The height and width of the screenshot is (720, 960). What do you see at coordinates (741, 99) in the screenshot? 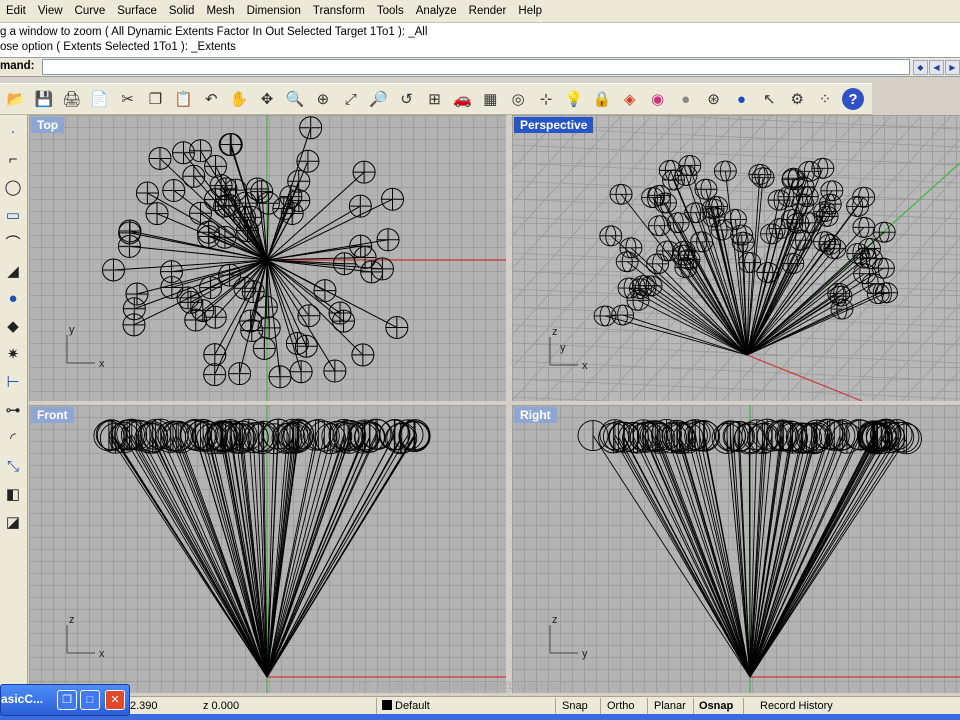
I see `blue-sphere-icon: ●` at bounding box center [741, 99].